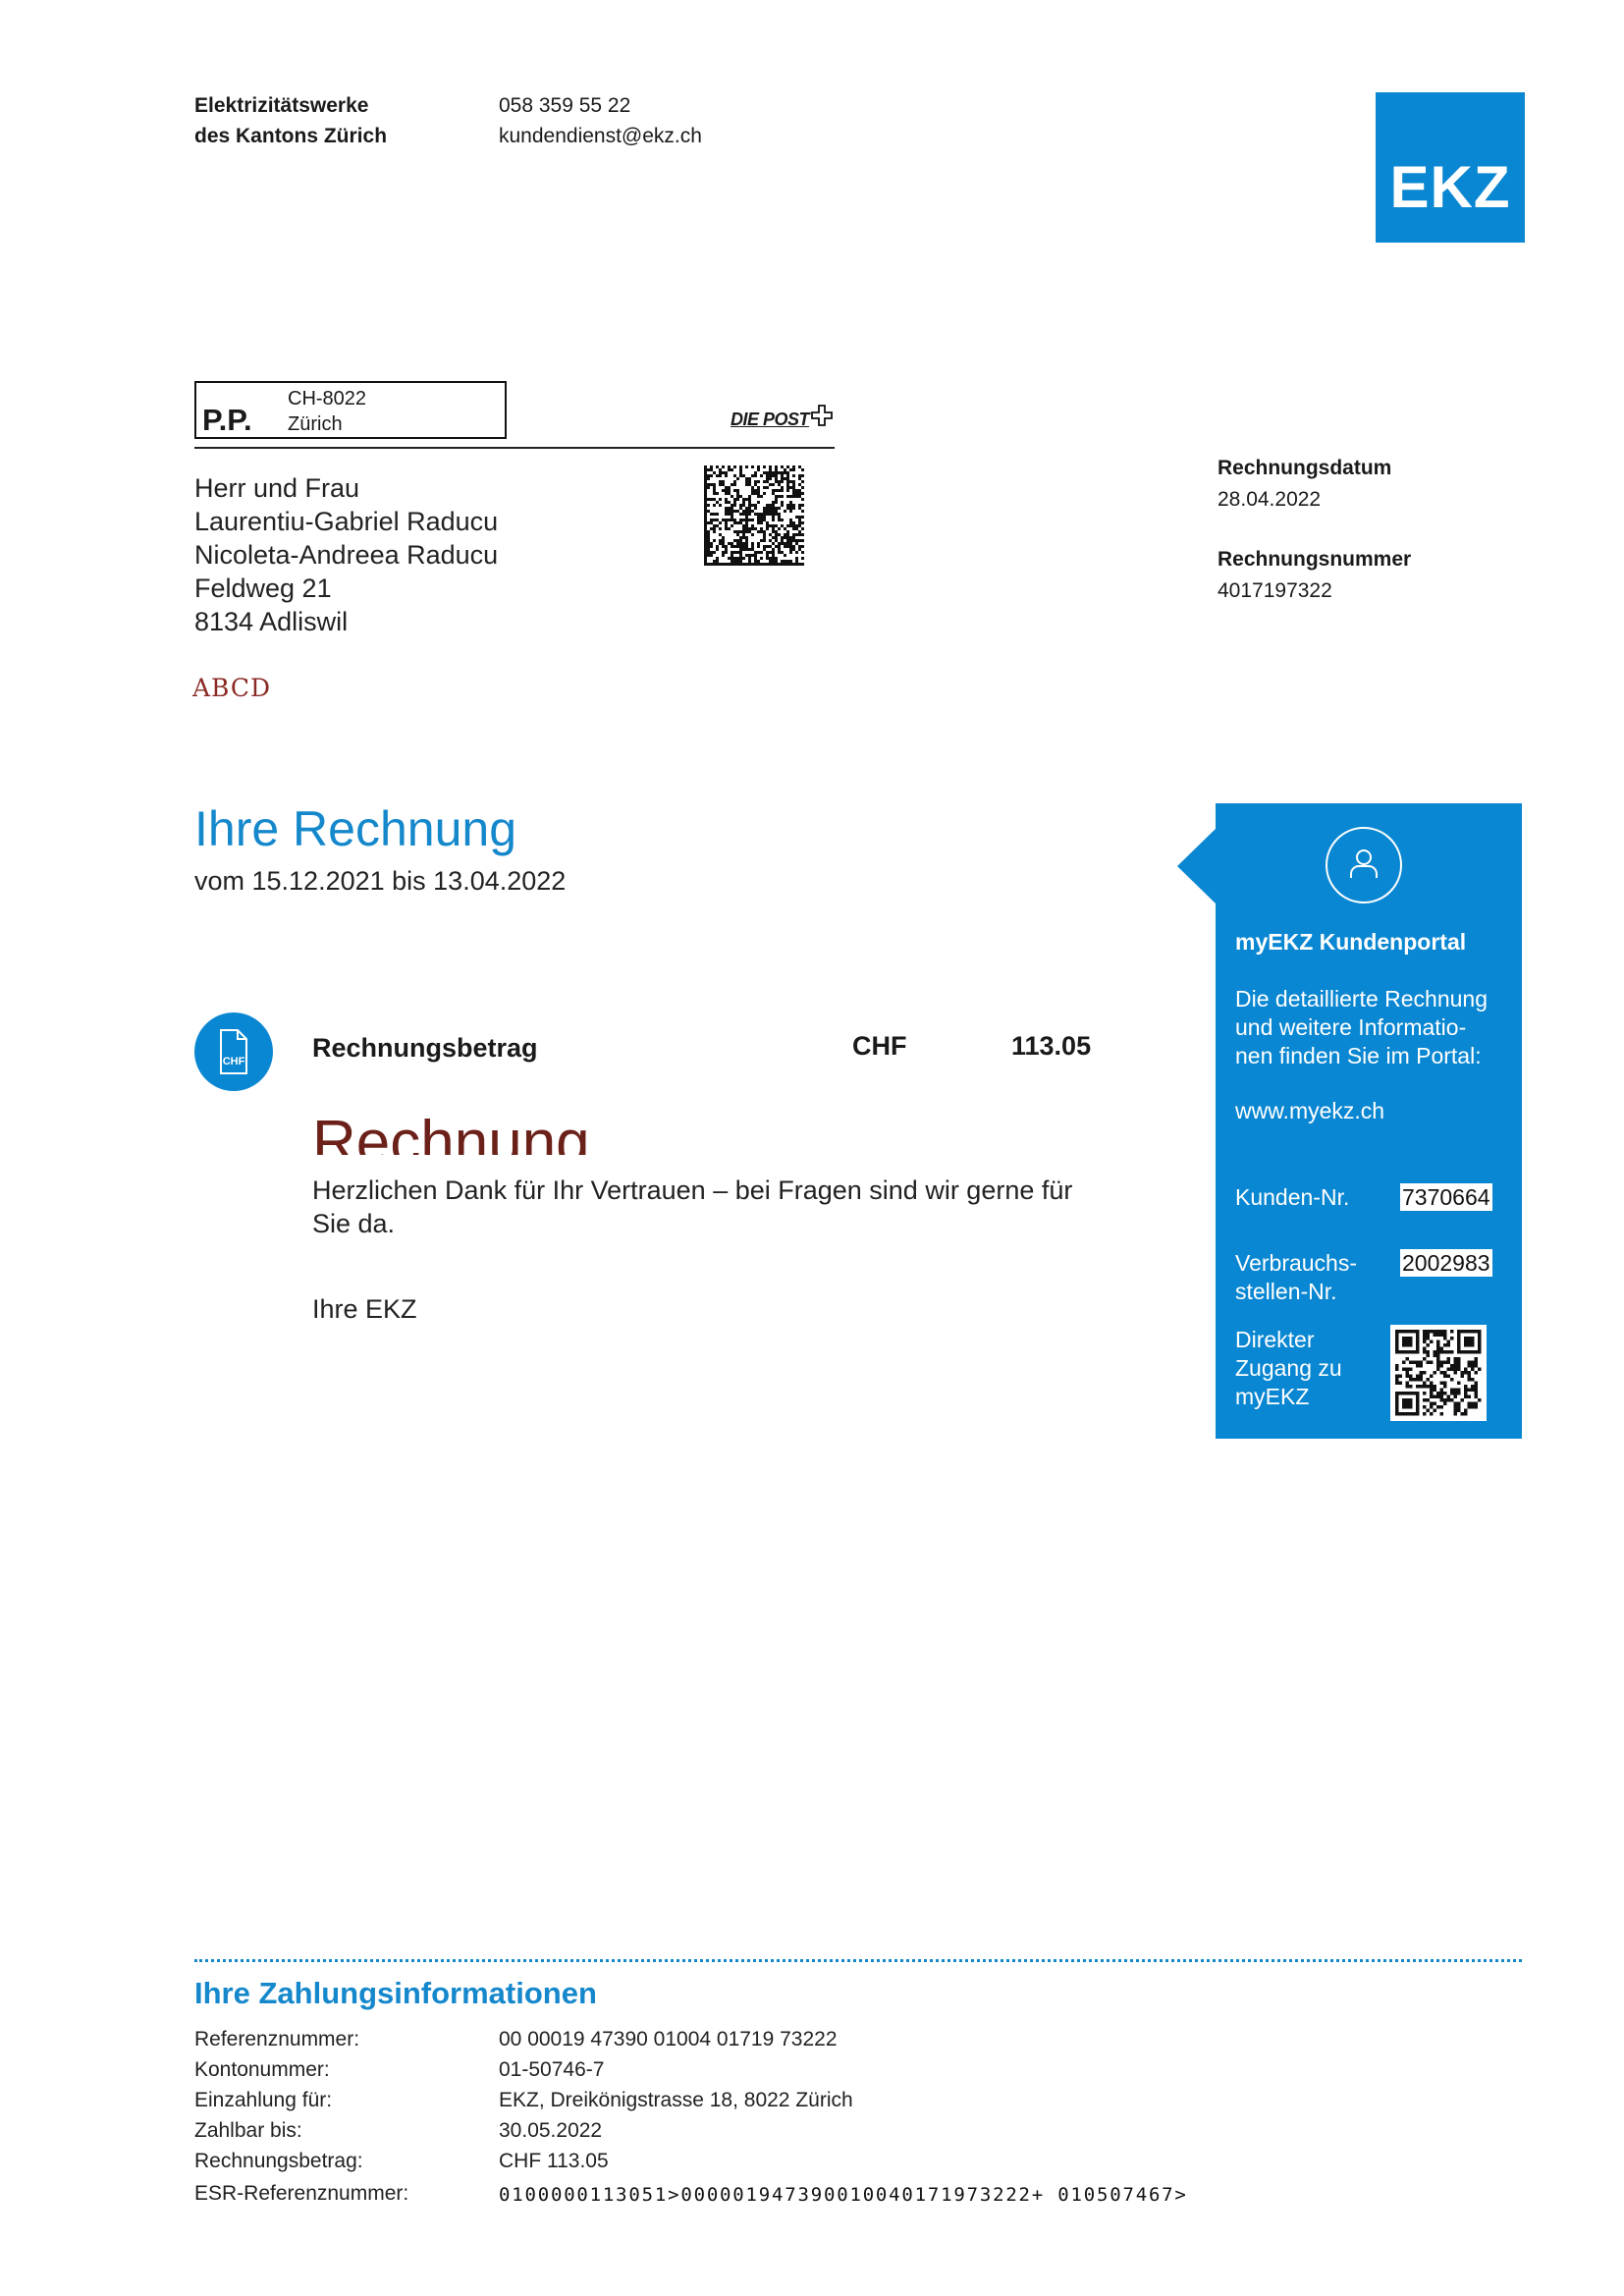  Describe the element at coordinates (770, 419) in the screenshot. I see `post-logo: DIE POST` at that location.